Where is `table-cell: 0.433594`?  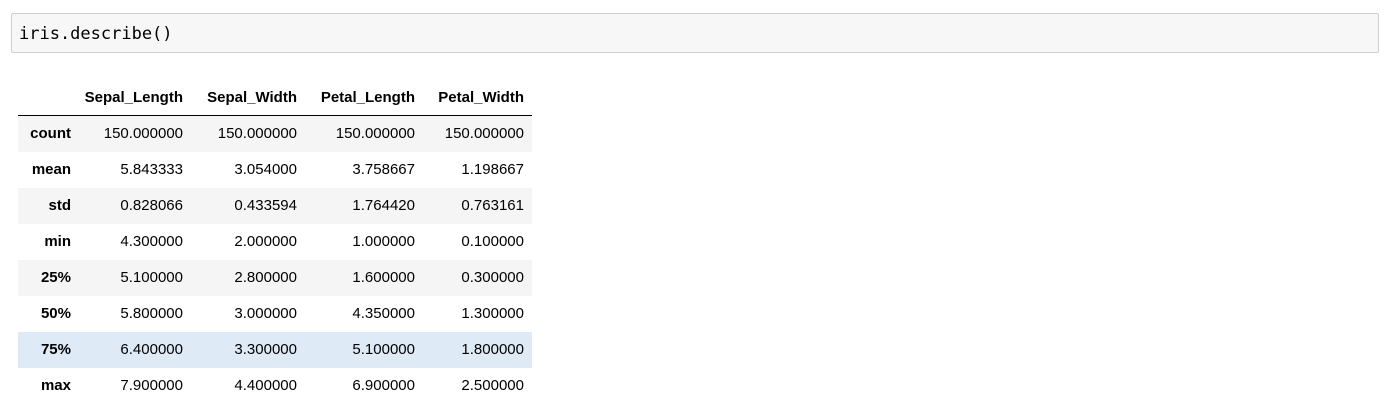 table-cell: 0.433594 is located at coordinates (265, 205).